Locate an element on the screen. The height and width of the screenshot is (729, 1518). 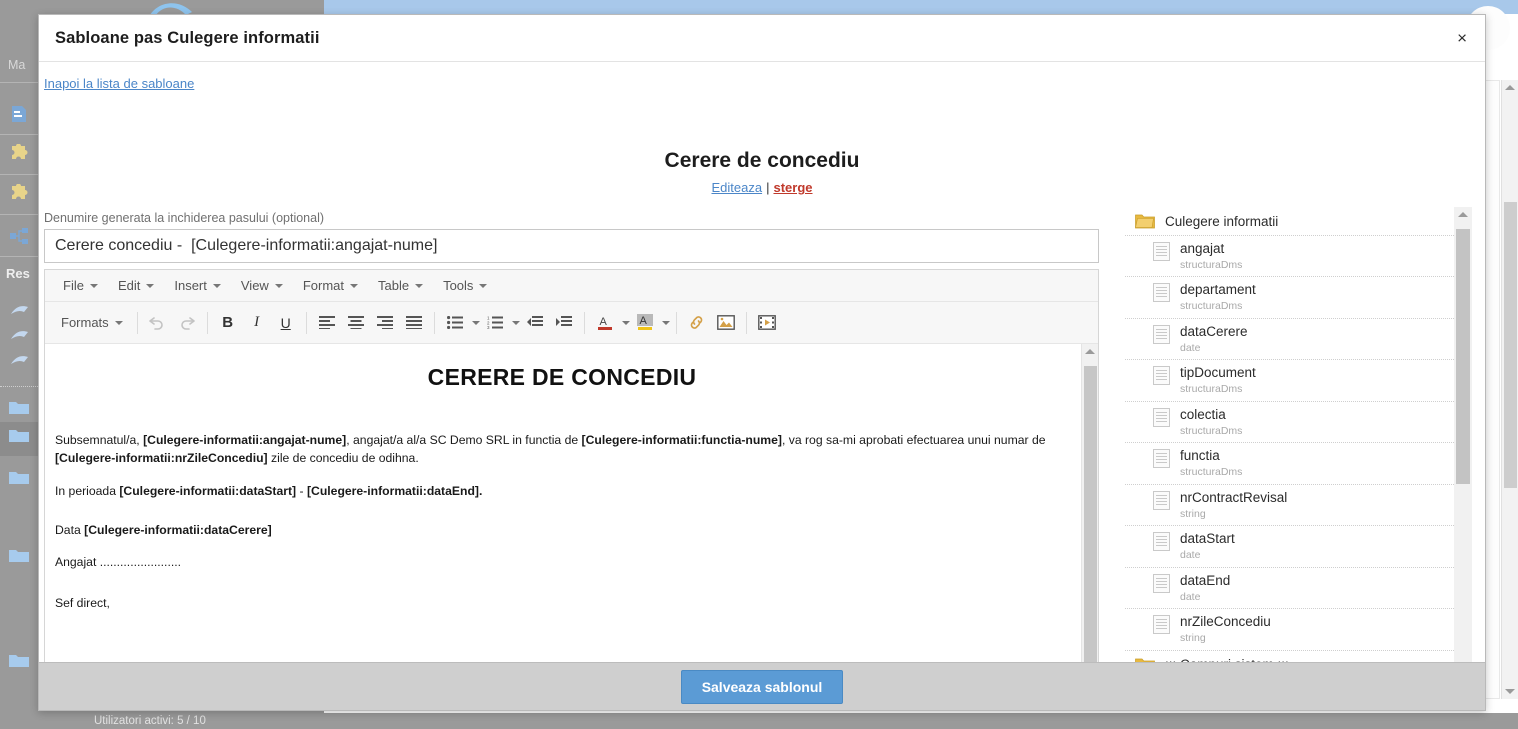
document-paragraph-5: Sef direct, is located at coordinates (82, 603).